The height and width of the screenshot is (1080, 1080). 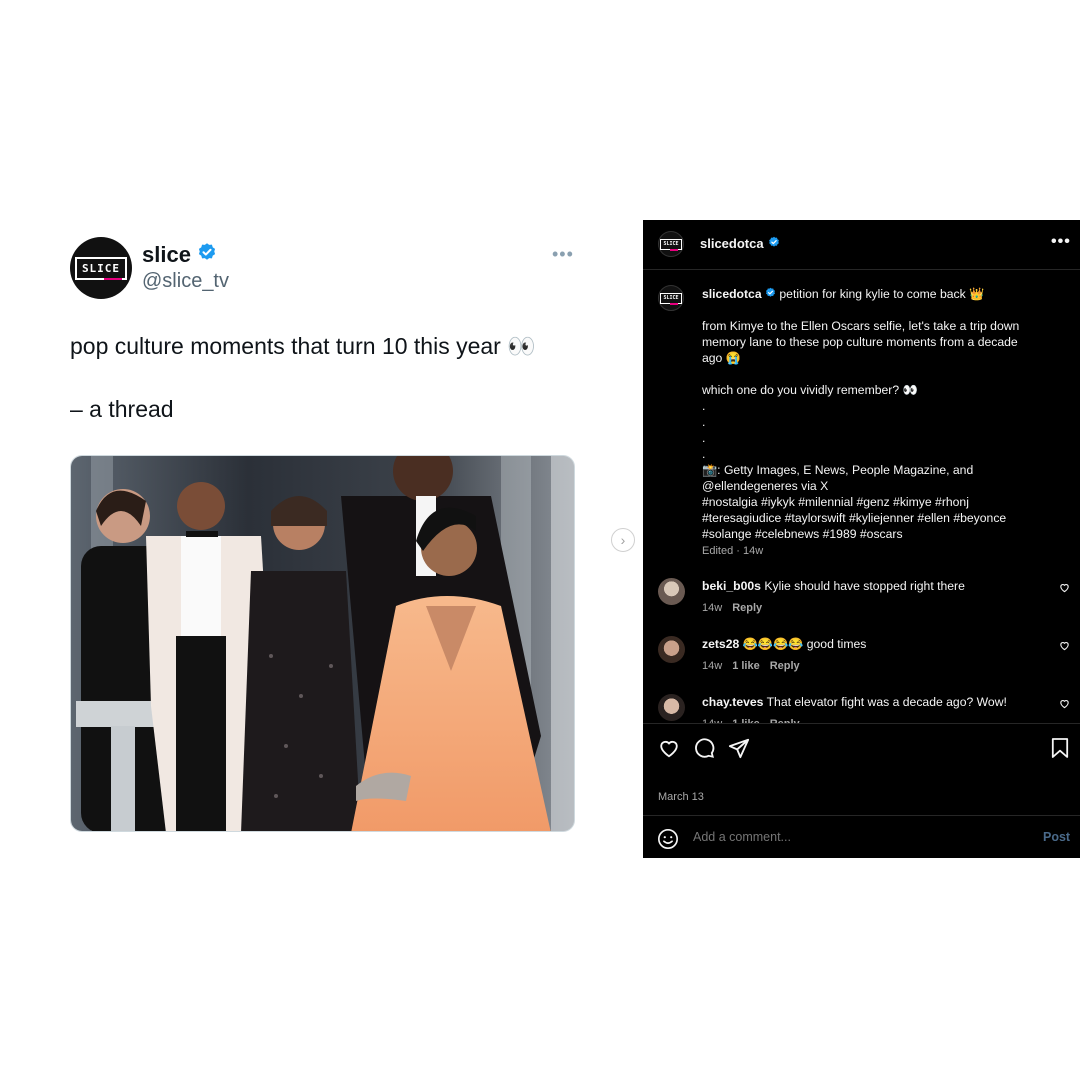 What do you see at coordinates (731, 586) in the screenshot?
I see `comment-username: beki_b00s` at bounding box center [731, 586].